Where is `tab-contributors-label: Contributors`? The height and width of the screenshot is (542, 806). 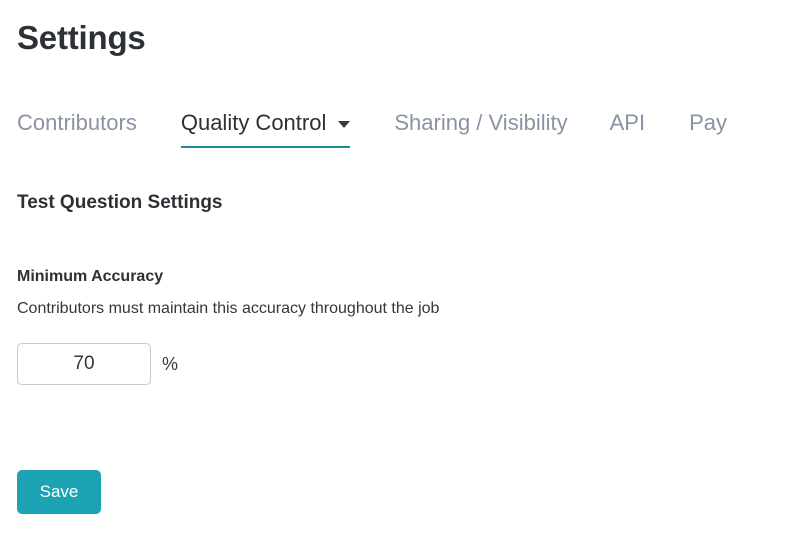 tab-contributors-label: Contributors is located at coordinates (77, 122).